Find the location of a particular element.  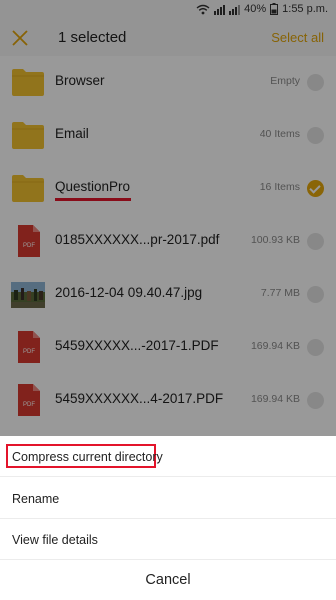

cancel-button: Cancel is located at coordinates (168, 580).